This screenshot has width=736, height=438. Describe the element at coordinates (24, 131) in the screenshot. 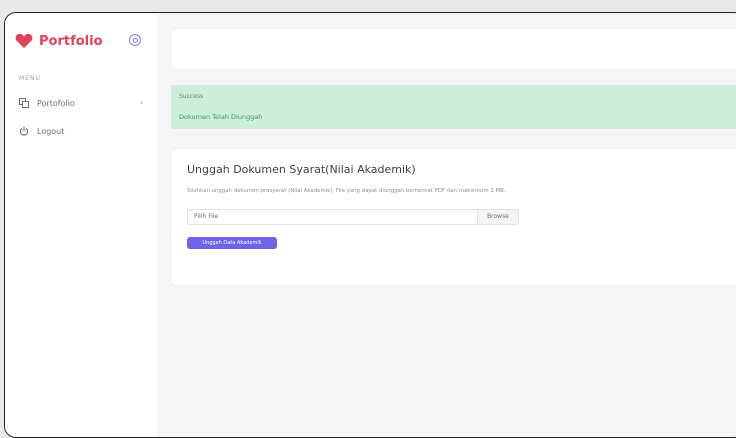

I see `power-icon` at that location.